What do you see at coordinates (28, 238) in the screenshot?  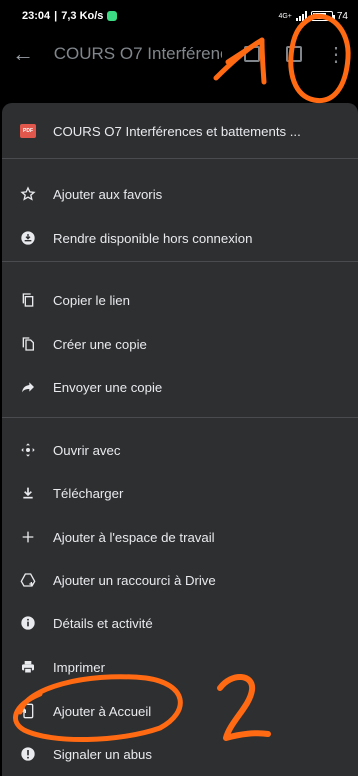 I see `offline-icon` at bounding box center [28, 238].